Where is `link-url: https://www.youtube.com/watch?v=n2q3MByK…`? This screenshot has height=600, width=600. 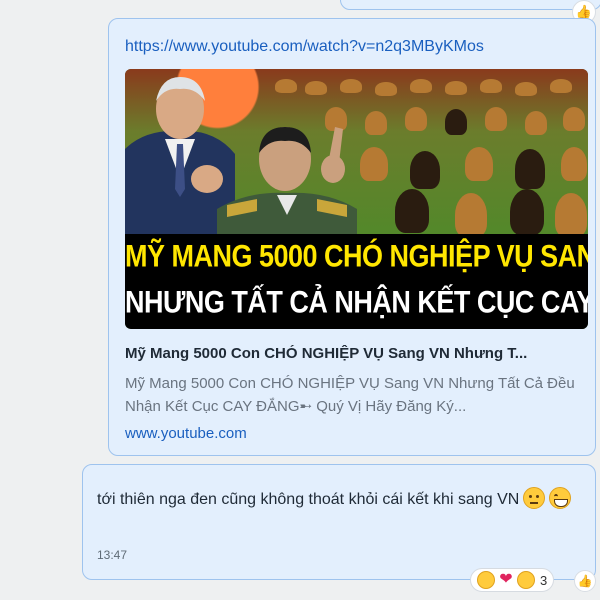
link-url: https://www.youtube.com/watch?v=n2q3MByK… is located at coordinates (304, 47).